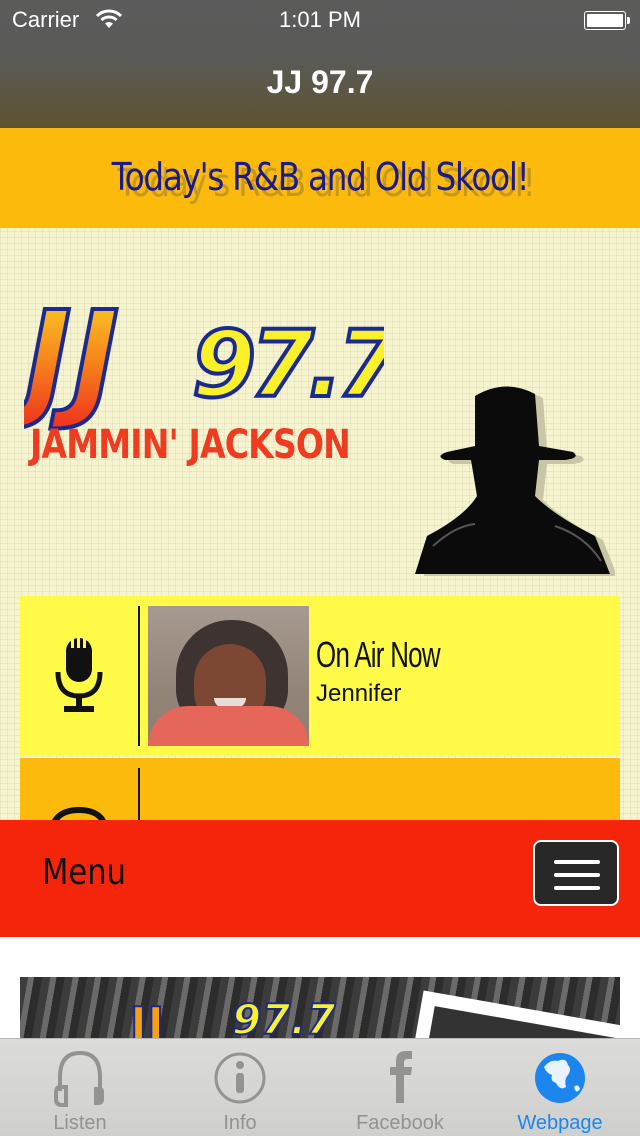 Image resolution: width=640 pixels, height=1136 pixels. Describe the element at coordinates (560, 1078) in the screenshot. I see `globe-icon` at that location.